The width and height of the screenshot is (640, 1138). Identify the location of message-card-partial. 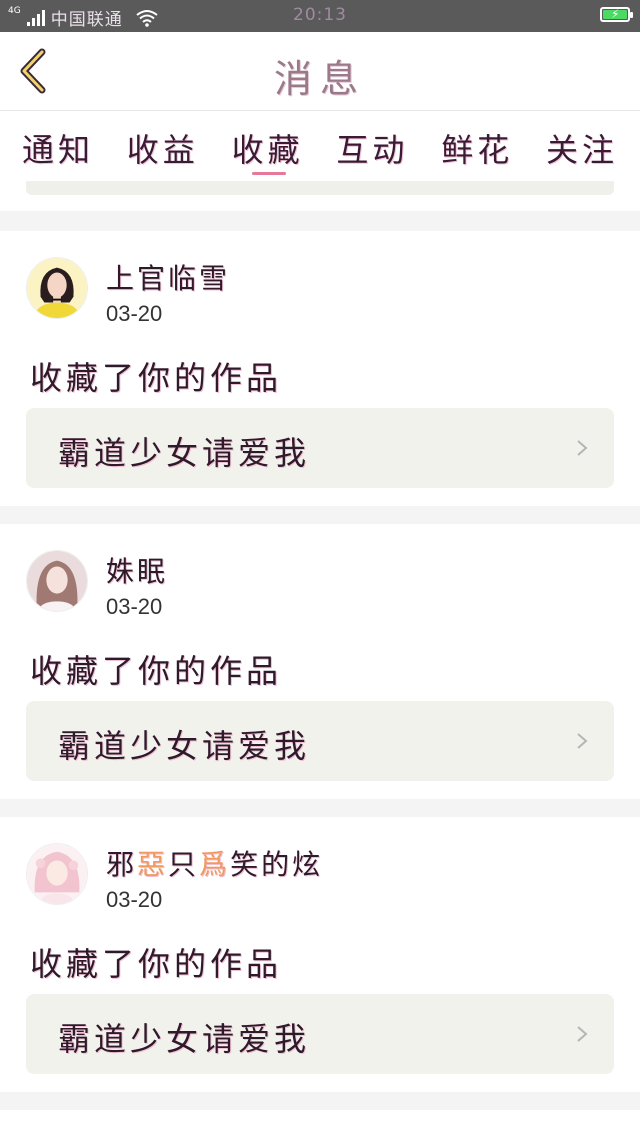
(320, 1124).